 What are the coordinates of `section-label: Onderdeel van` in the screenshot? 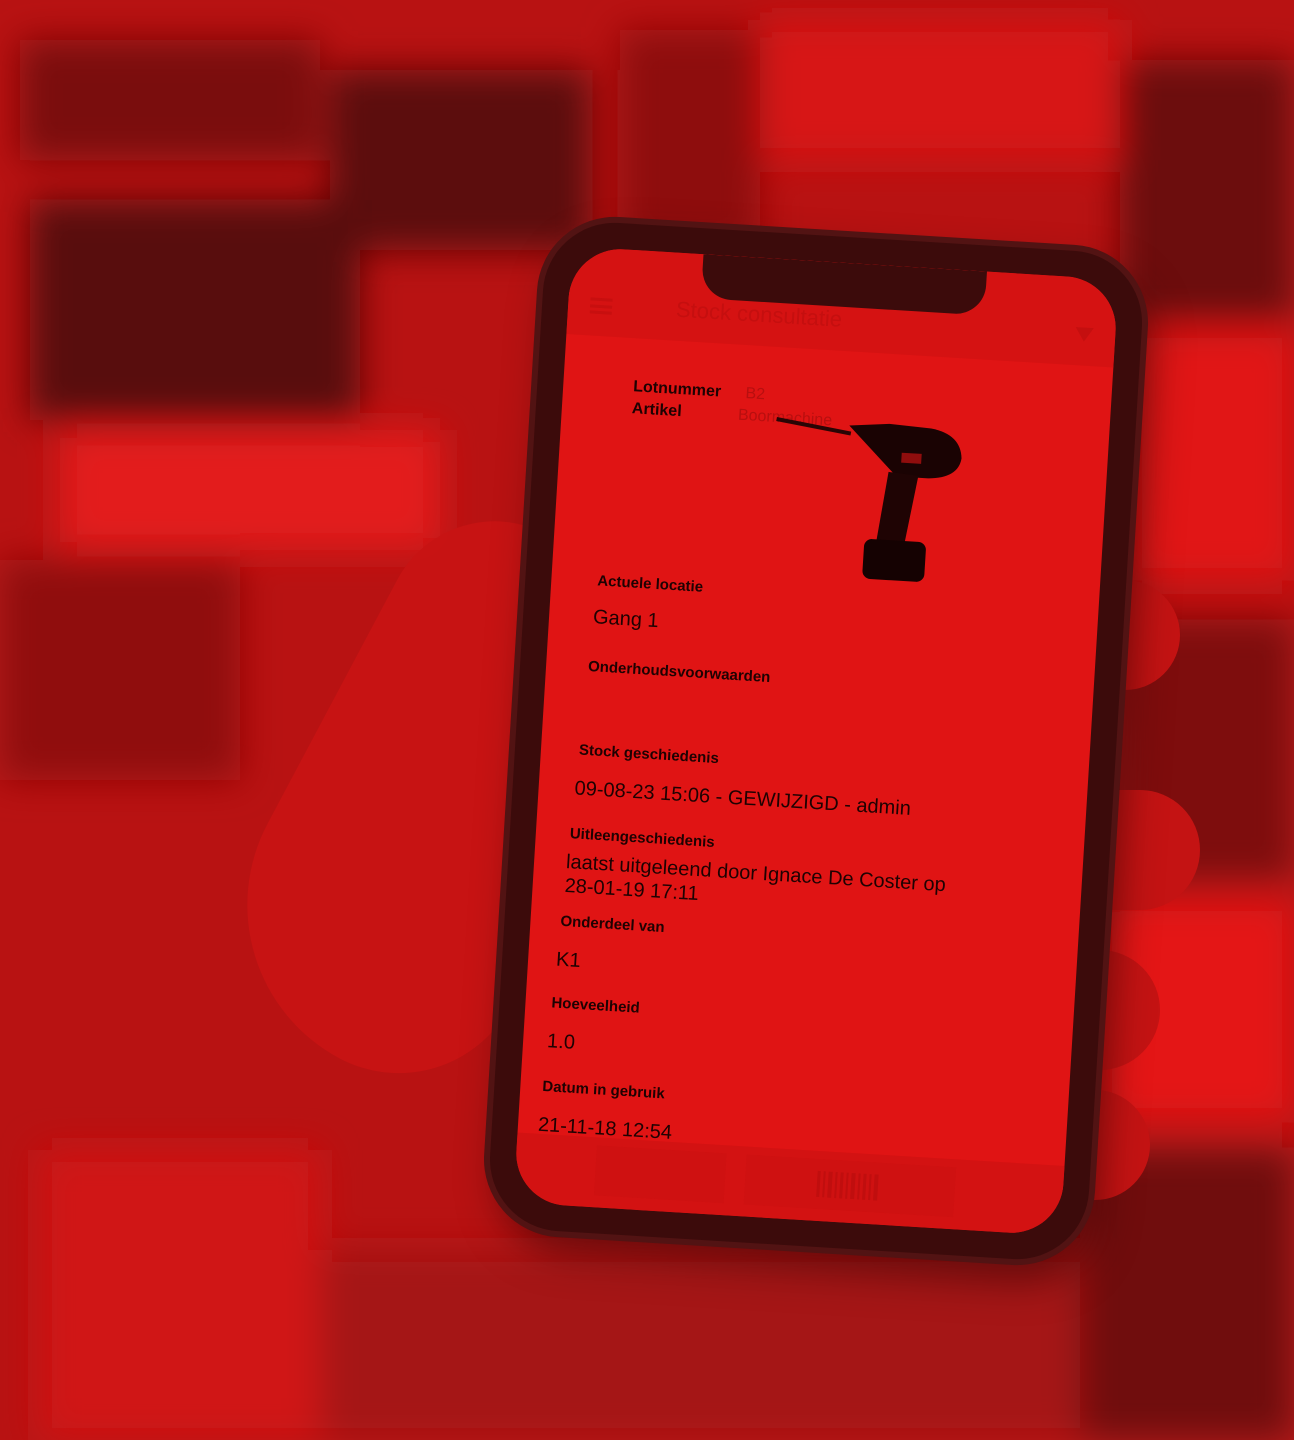 It's located at (613, 924).